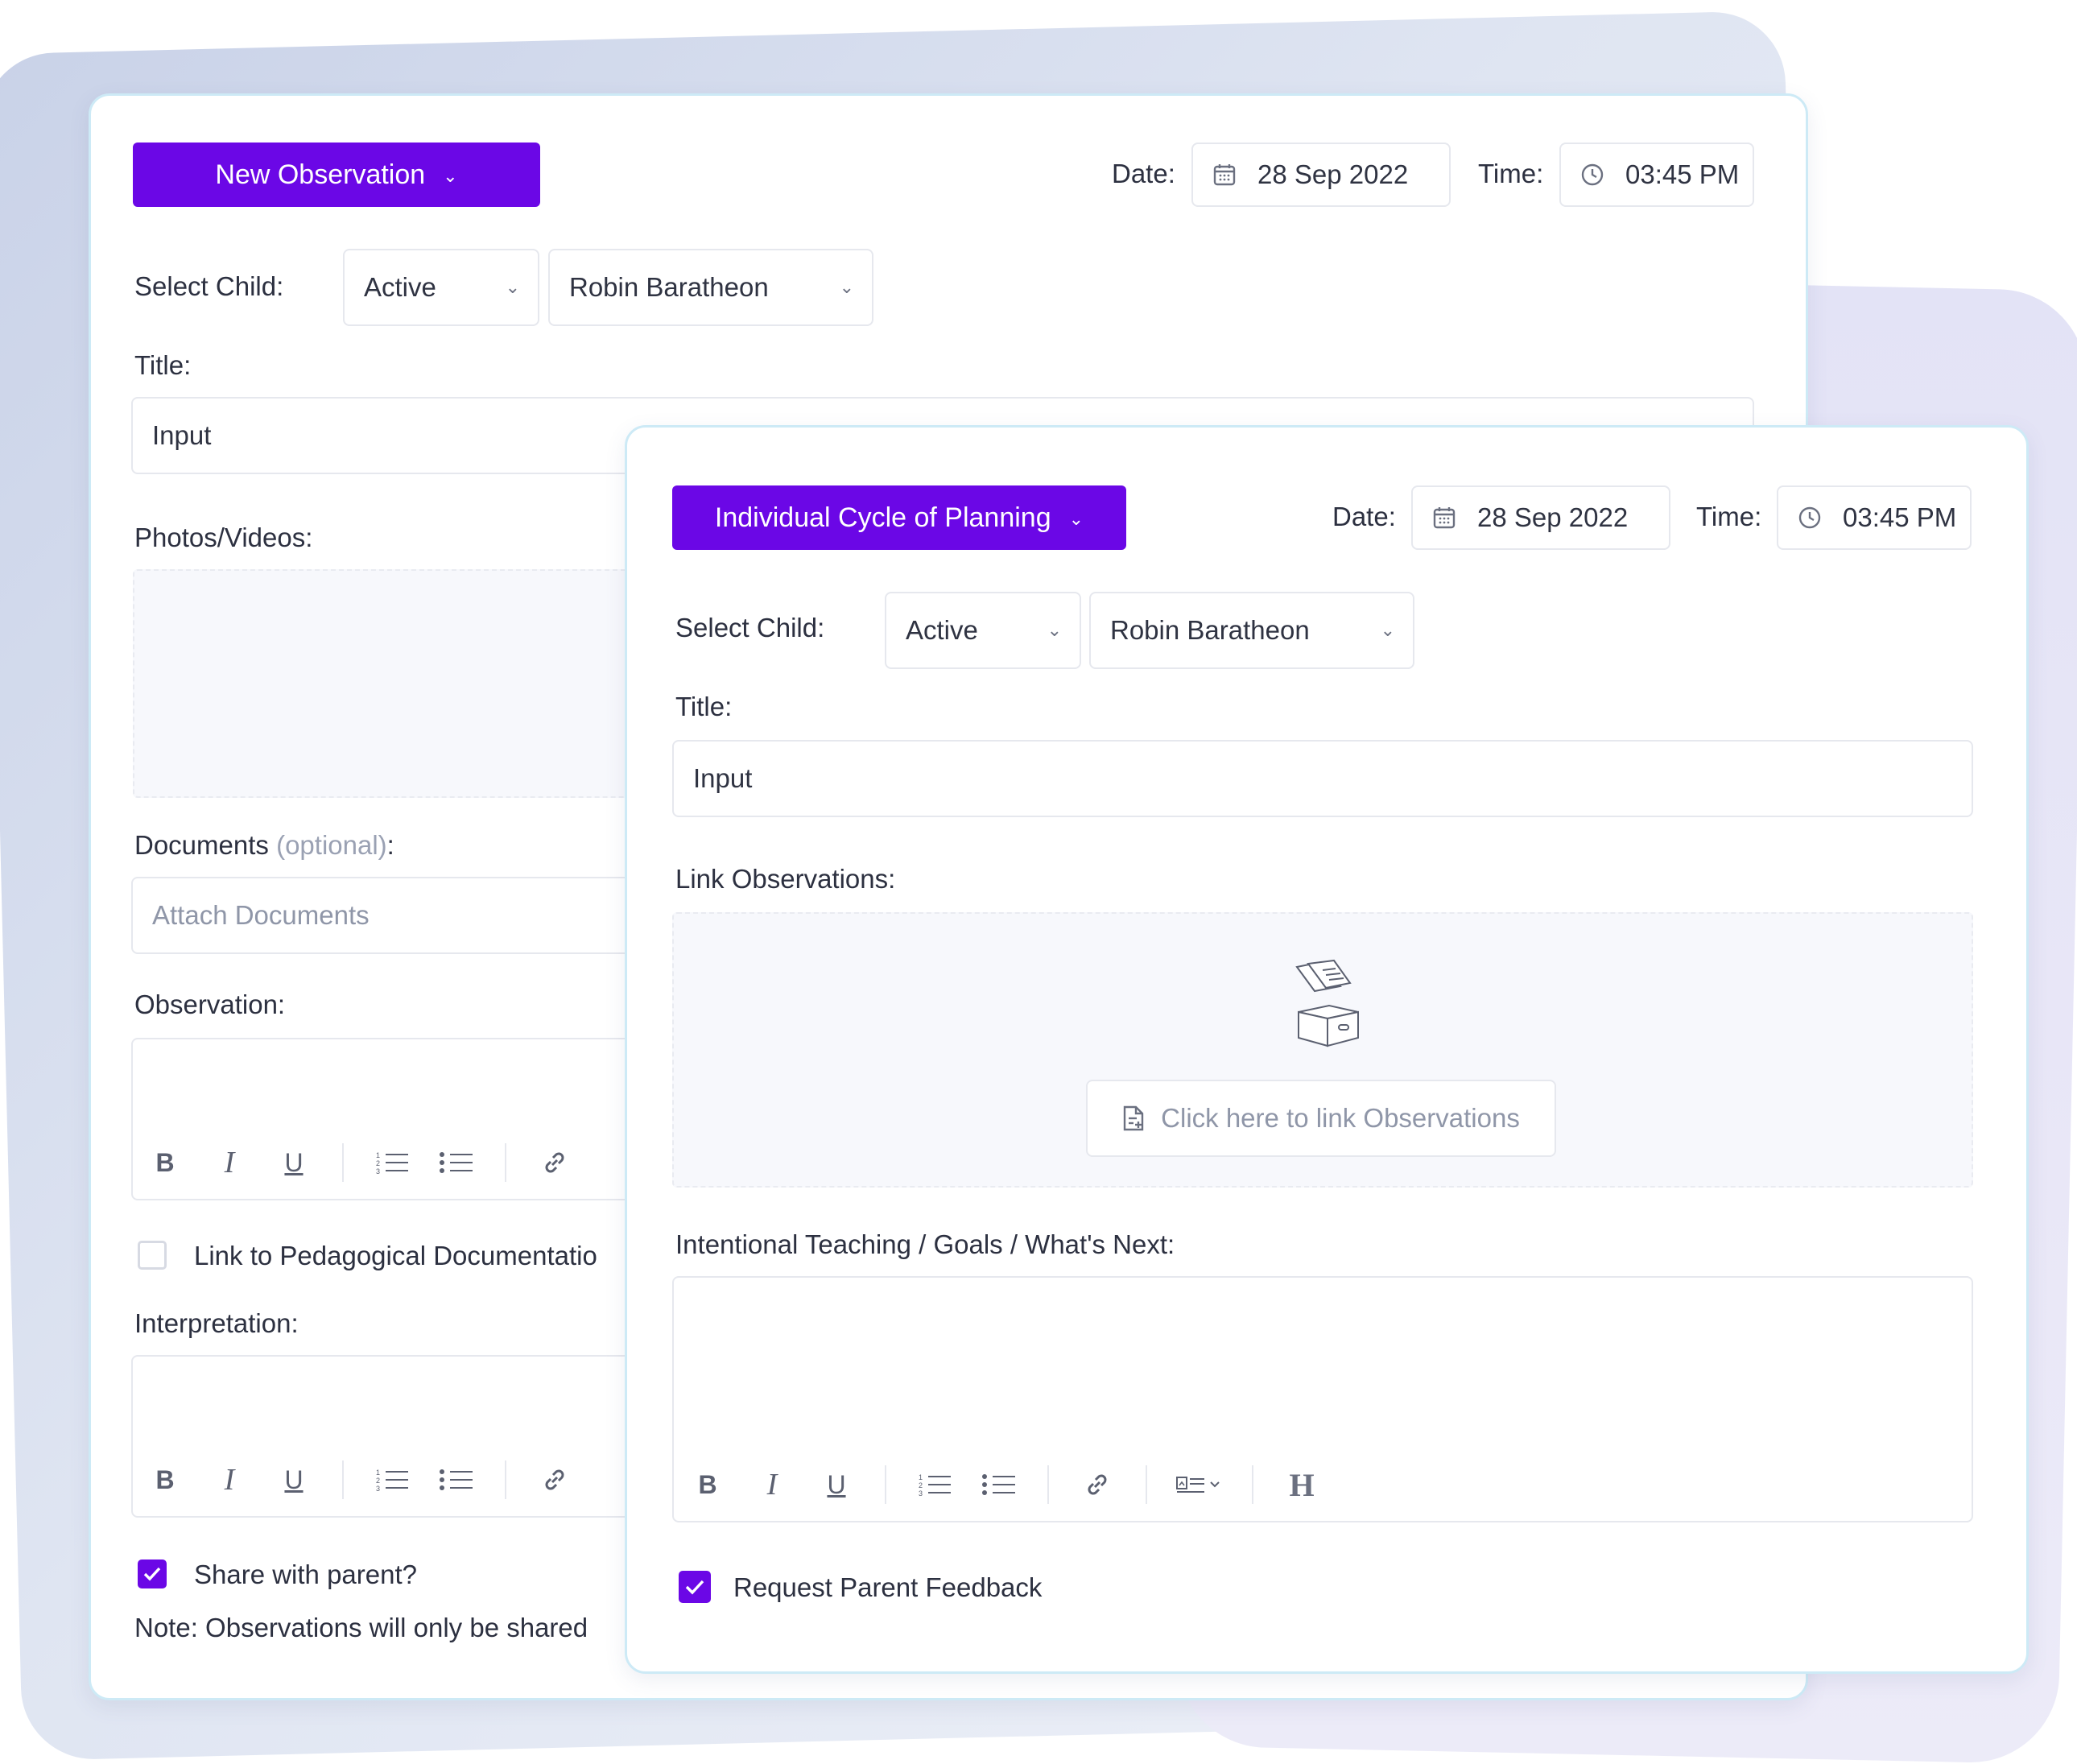 The height and width of the screenshot is (1764, 2077). Describe the element at coordinates (1302, 1485) in the screenshot. I see `heading-icon: H` at that location.